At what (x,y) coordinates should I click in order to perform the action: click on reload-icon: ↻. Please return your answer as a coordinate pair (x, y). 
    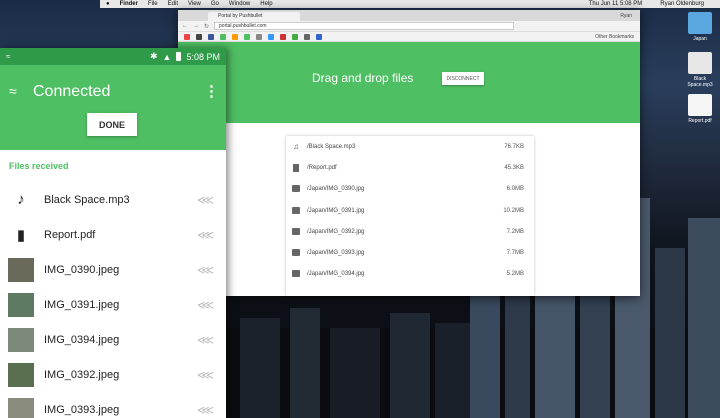
    Looking at the image, I should click on (206, 26).